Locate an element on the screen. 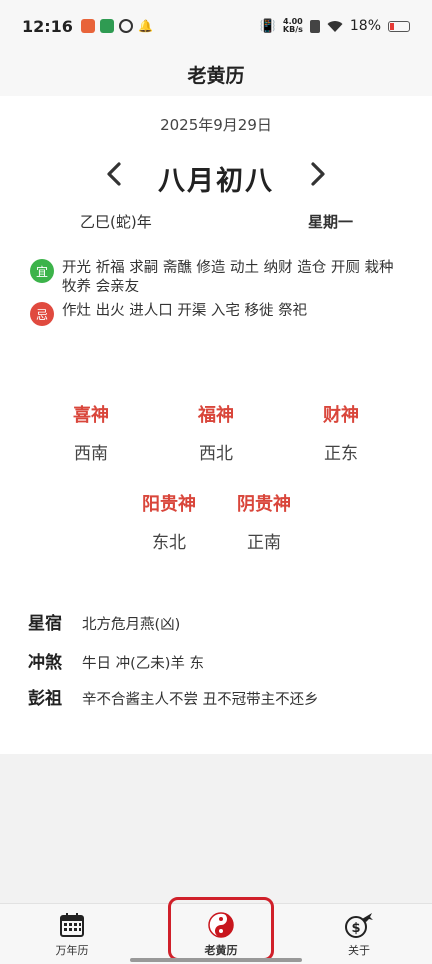 The image size is (432, 964). yi-badge: 宜 is located at coordinates (42, 271).